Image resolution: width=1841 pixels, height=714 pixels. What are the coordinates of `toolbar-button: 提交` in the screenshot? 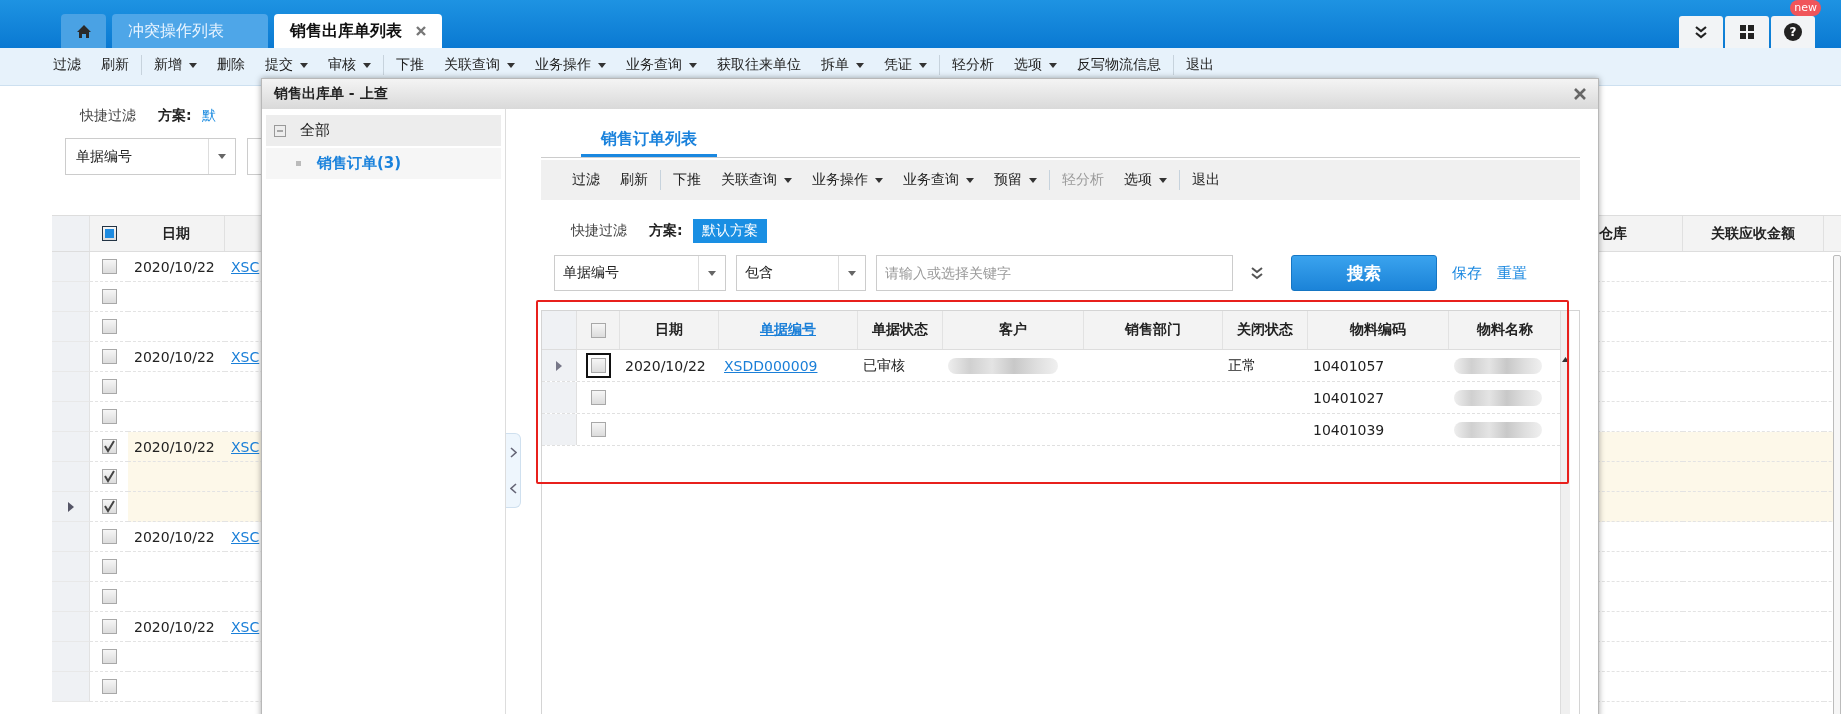 It's located at (286, 65).